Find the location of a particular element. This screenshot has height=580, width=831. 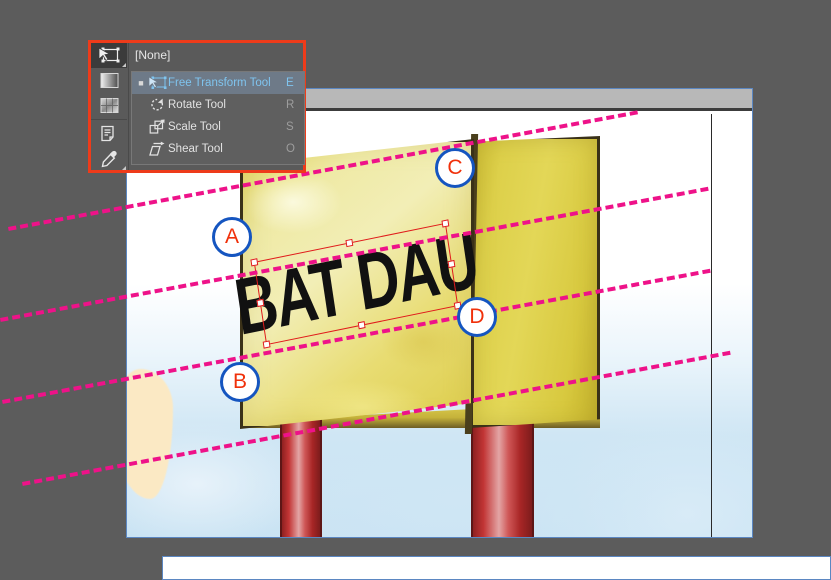

menu-item-free-transform-tool: ■ Free Transform Tool E is located at coordinates (218, 83).